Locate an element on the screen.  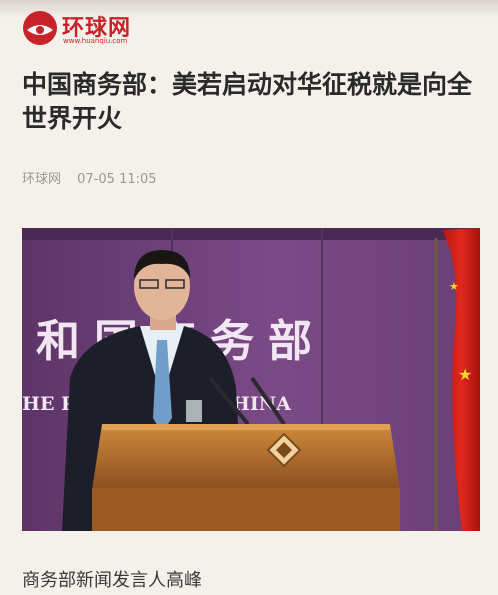
photo-caption: 商务部新闻发言人高峰 is located at coordinates (112, 580).